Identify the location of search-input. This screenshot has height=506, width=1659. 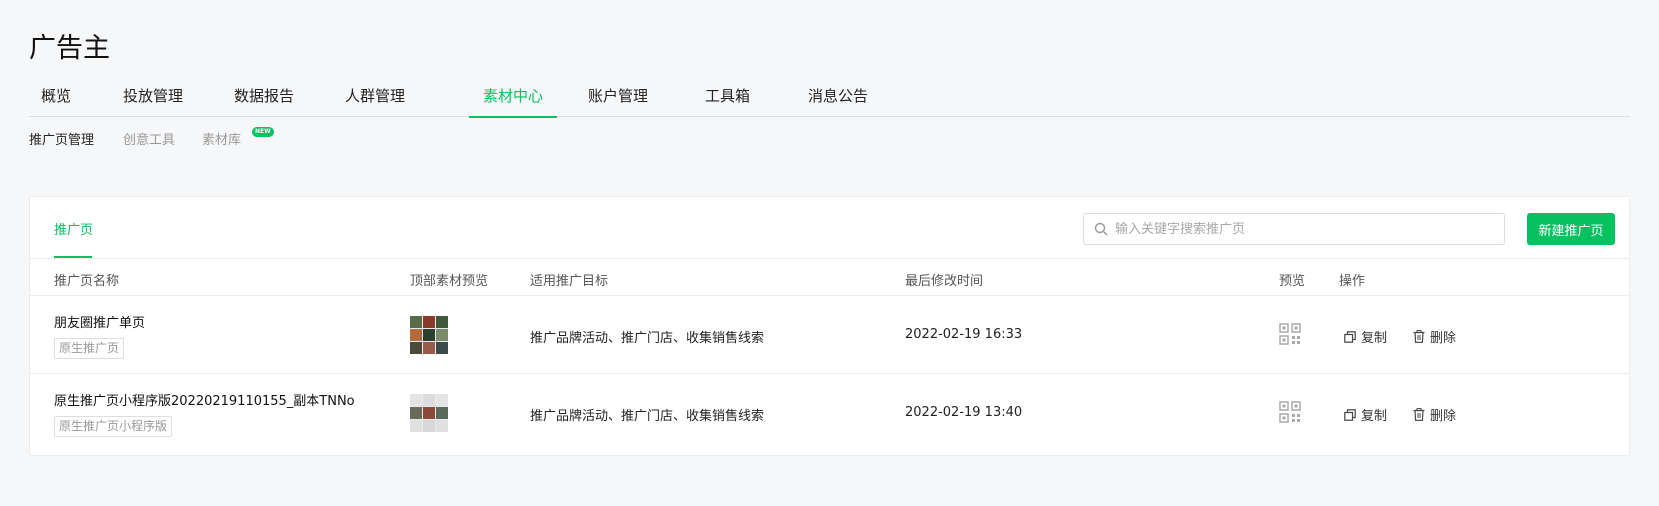
(1305, 229).